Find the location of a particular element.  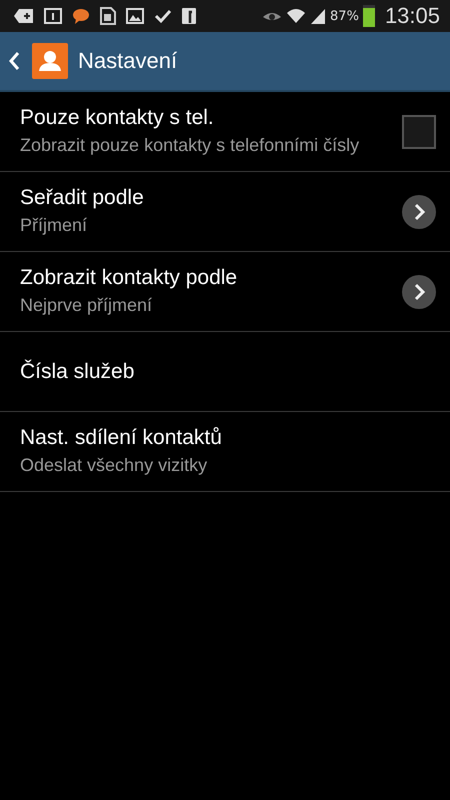

battery-percentage: 87% is located at coordinates (344, 16).